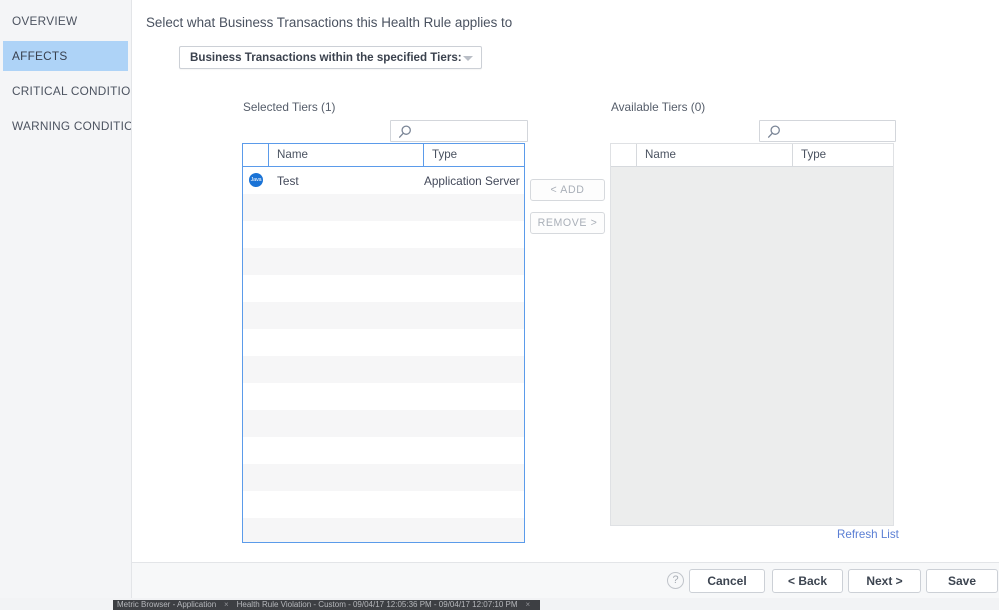 The image size is (999, 610). What do you see at coordinates (884, 581) in the screenshot?
I see `next-button: Next >` at bounding box center [884, 581].